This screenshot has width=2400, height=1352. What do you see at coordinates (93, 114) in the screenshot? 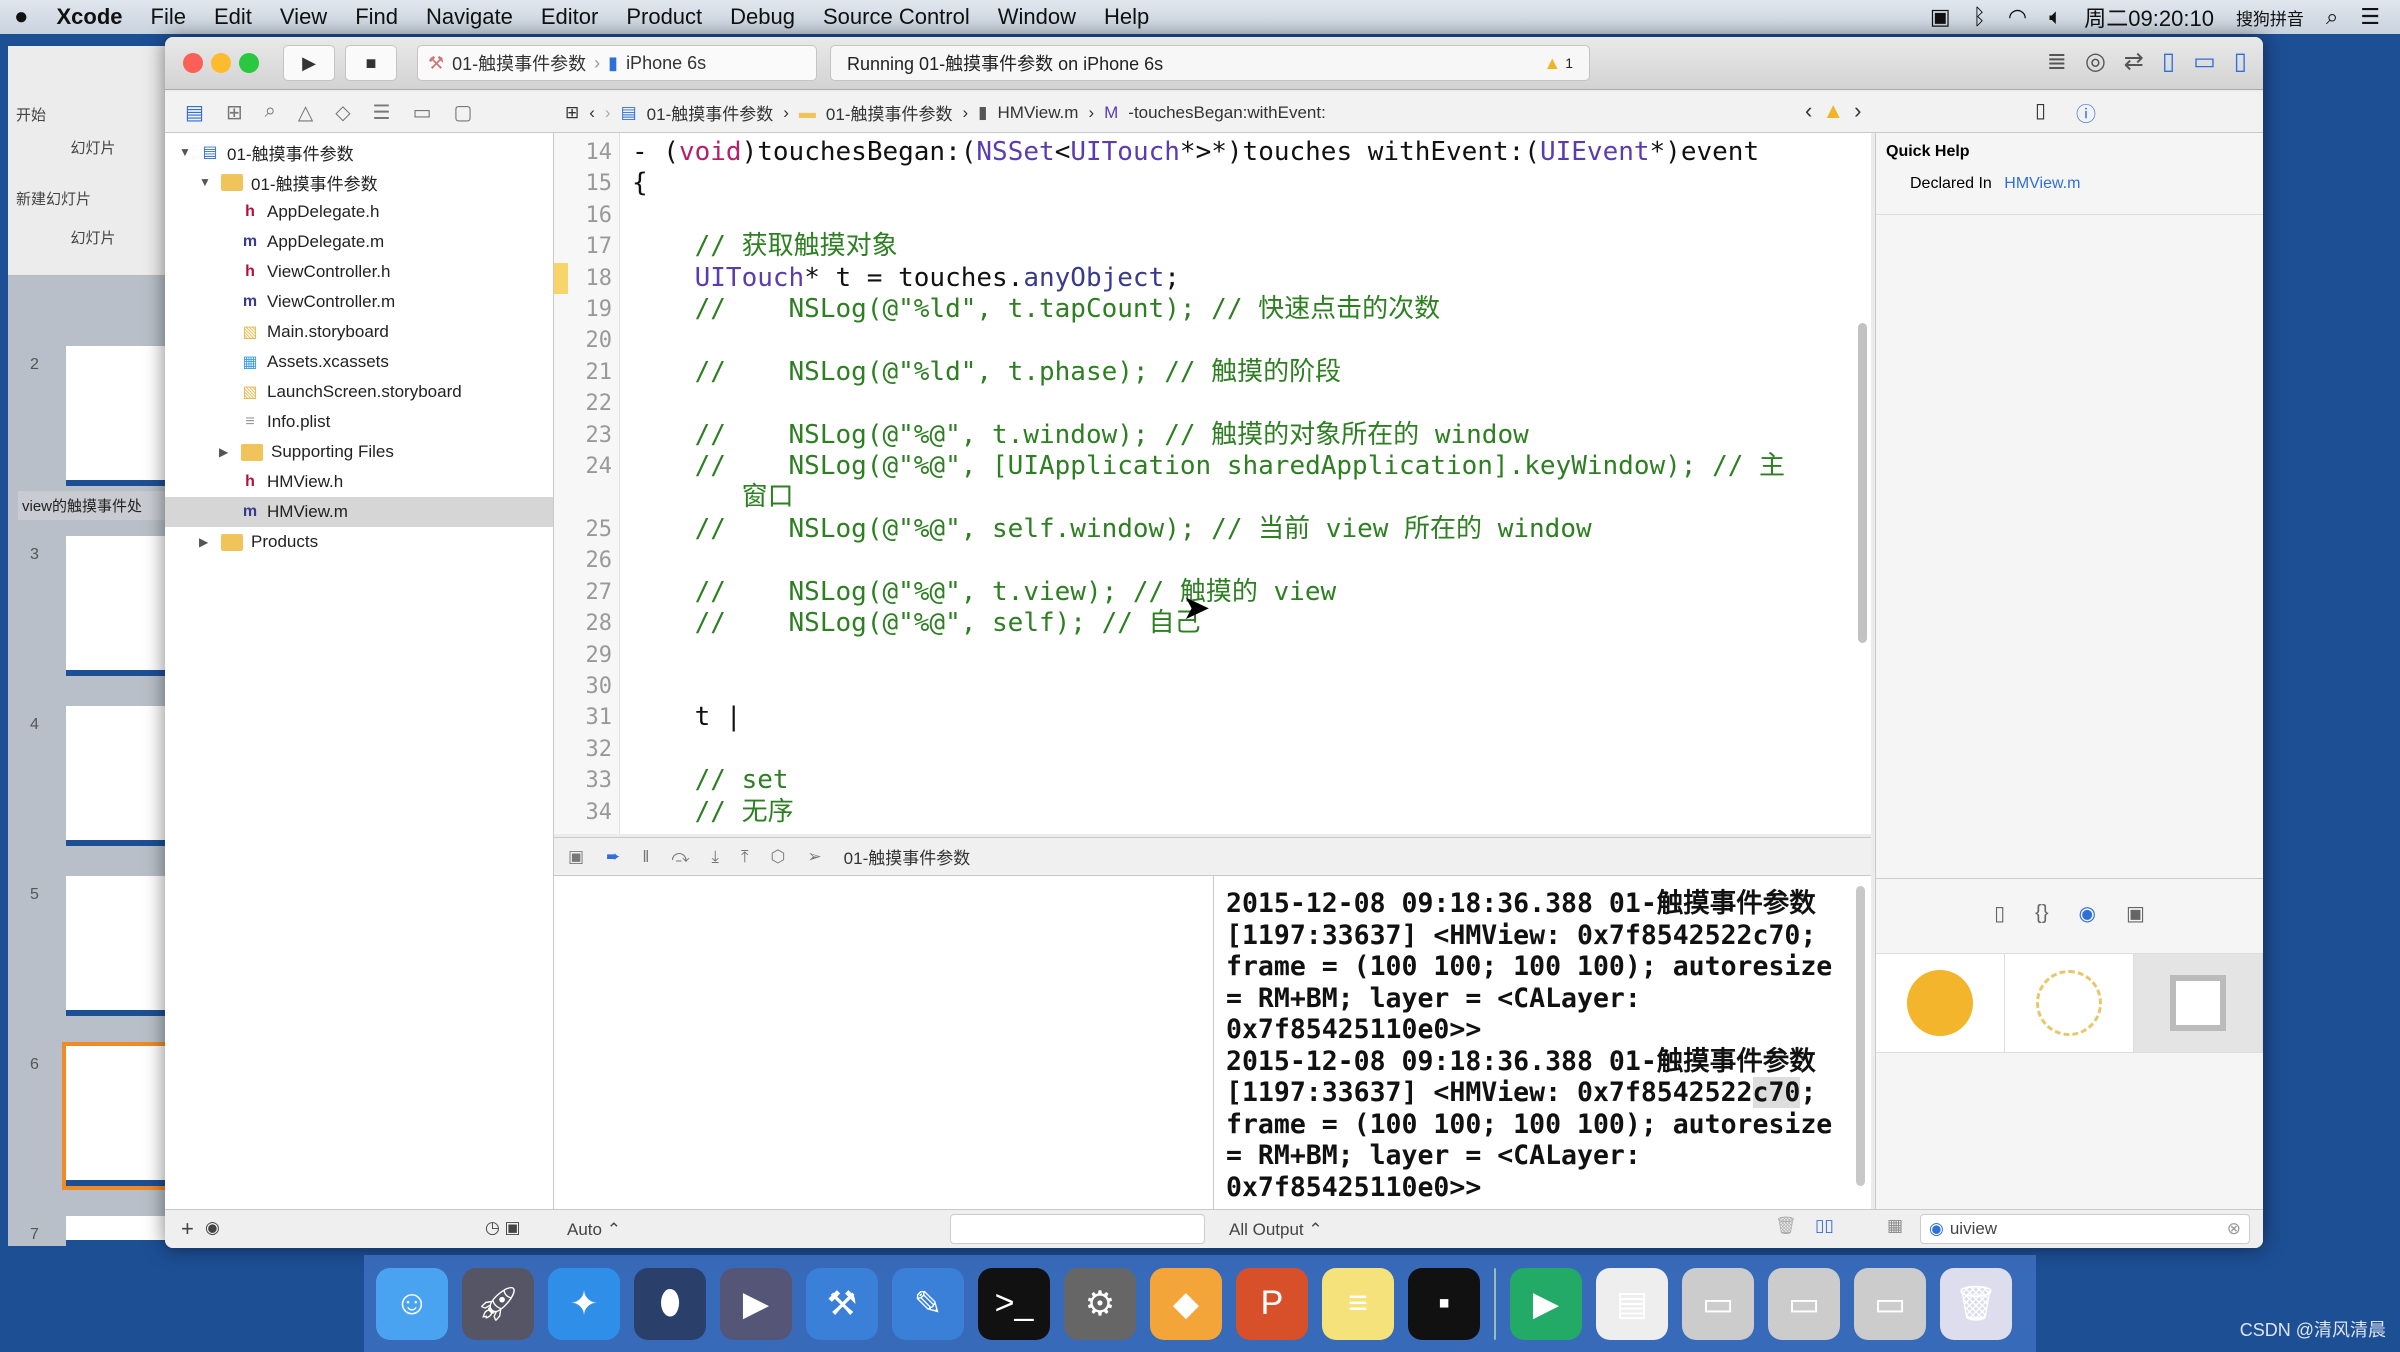
I see `tab-home: 开始` at bounding box center [93, 114].